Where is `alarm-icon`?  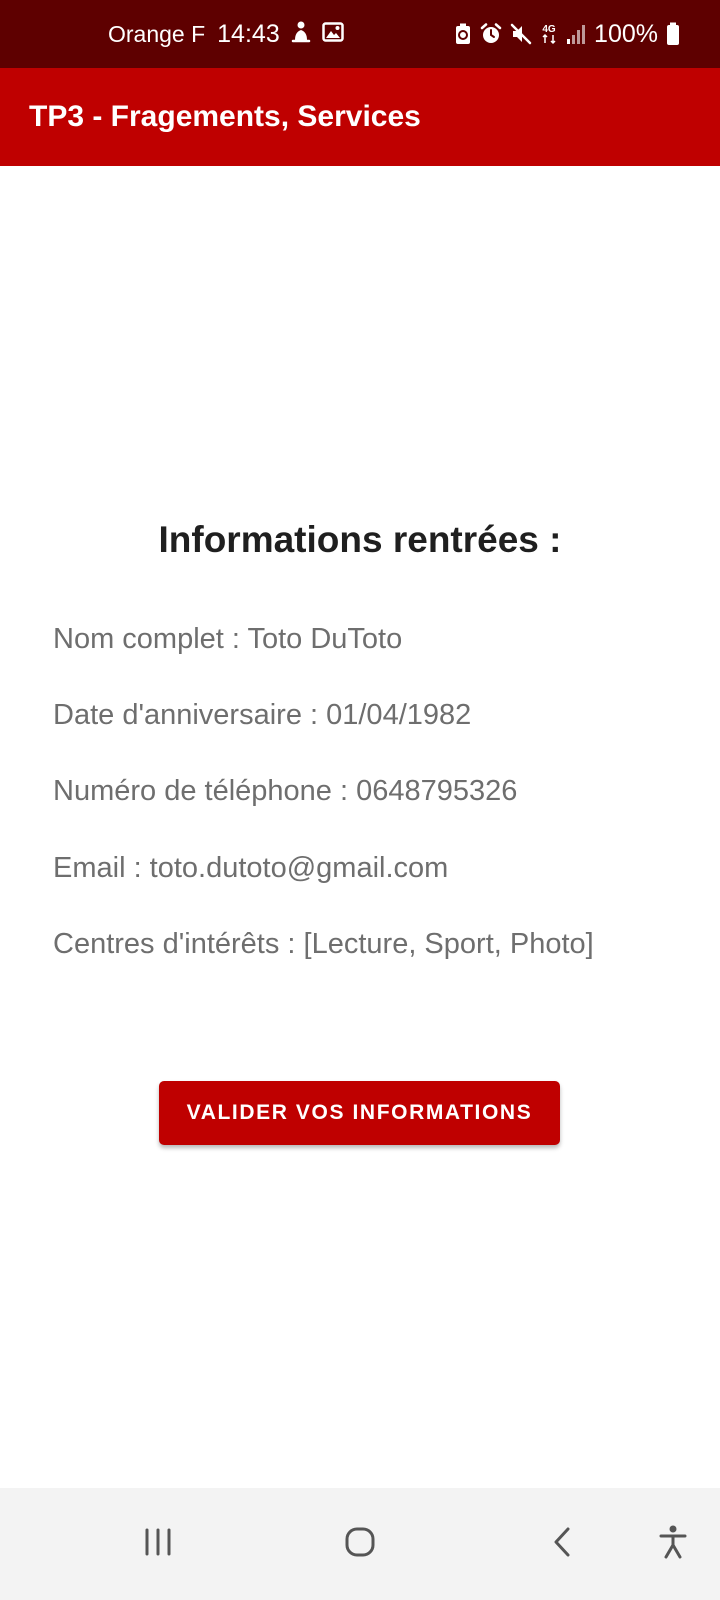
alarm-icon is located at coordinates (491, 34).